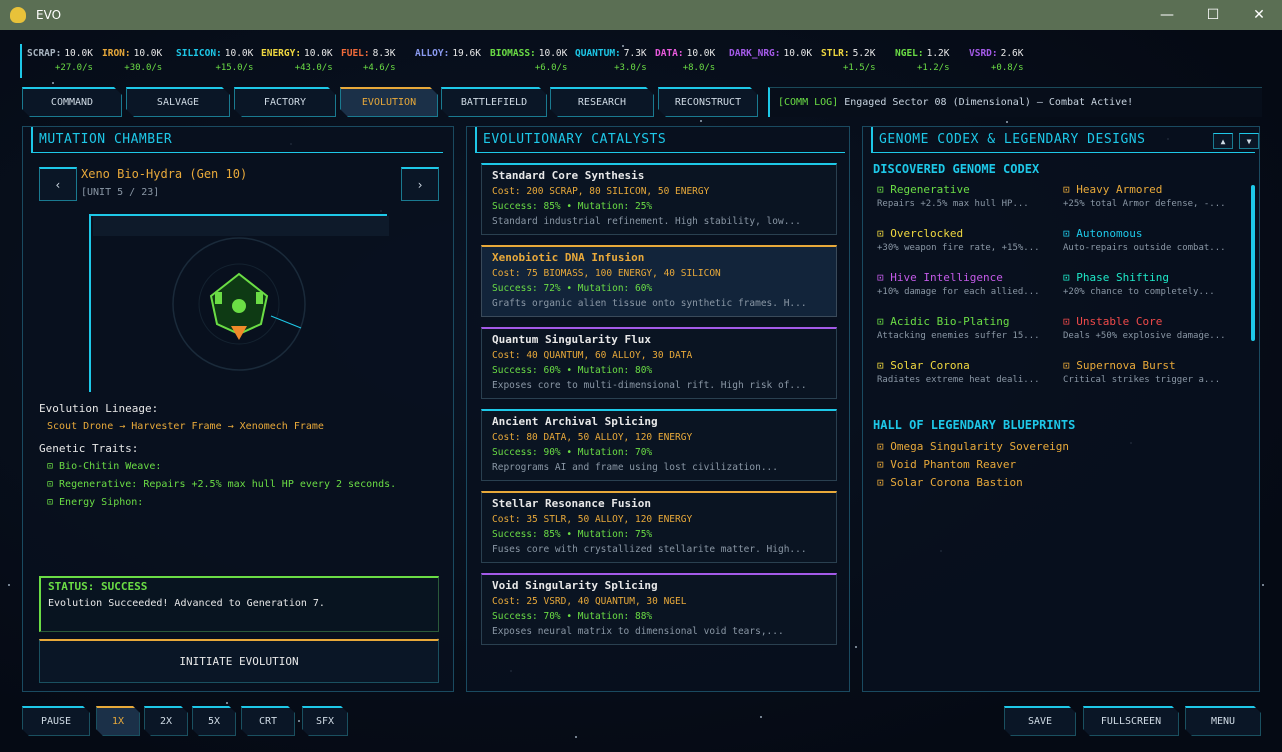  Describe the element at coordinates (708, 102) in the screenshot. I see `tab-reconstruct: RECONSTRUCT` at that location.